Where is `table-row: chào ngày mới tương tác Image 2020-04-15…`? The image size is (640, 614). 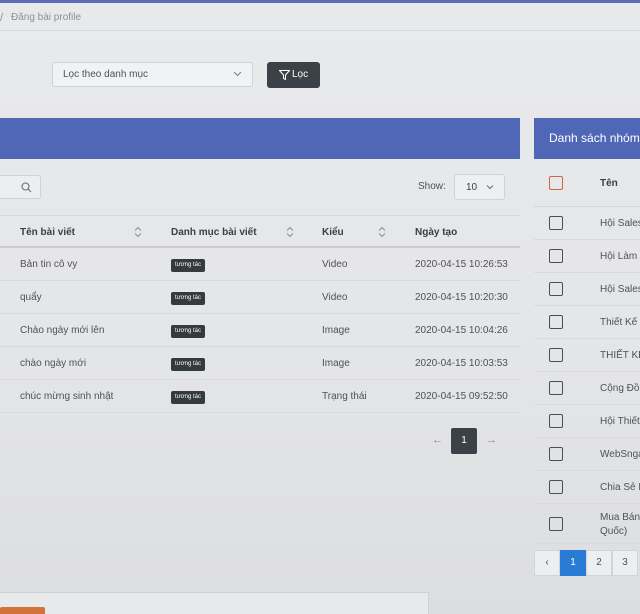
table-row: chào ngày mới tương tác Image 2020-04-15… is located at coordinates (260, 363).